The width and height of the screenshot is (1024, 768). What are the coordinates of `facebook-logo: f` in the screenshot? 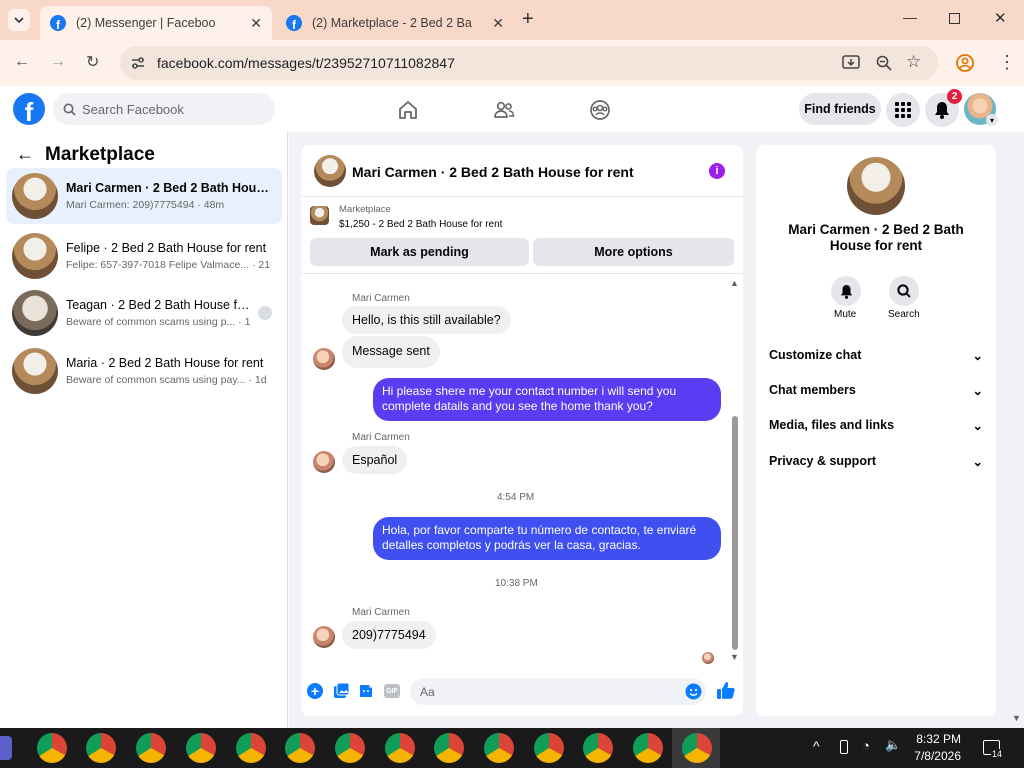 It's located at (29, 109).